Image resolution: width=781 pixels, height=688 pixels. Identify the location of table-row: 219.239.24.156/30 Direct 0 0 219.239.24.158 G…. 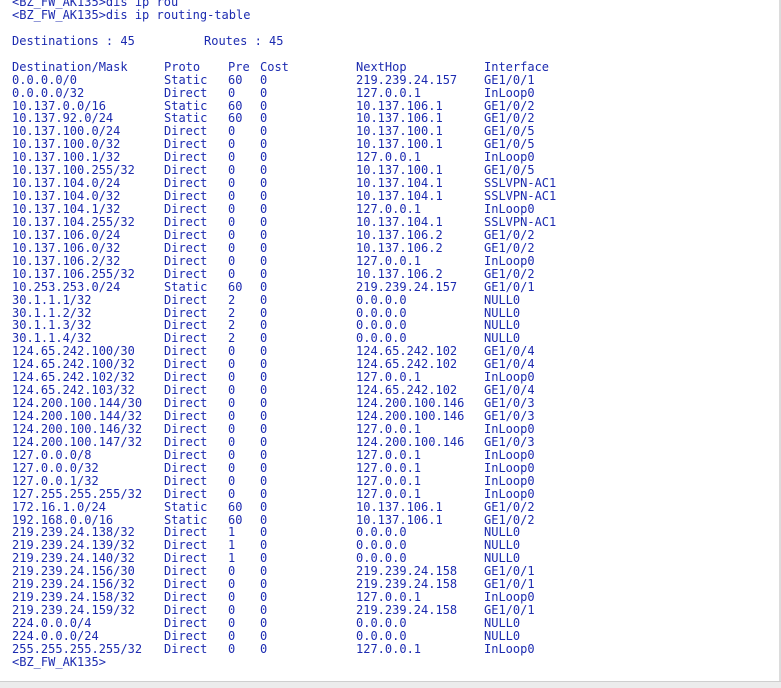
(389, 571).